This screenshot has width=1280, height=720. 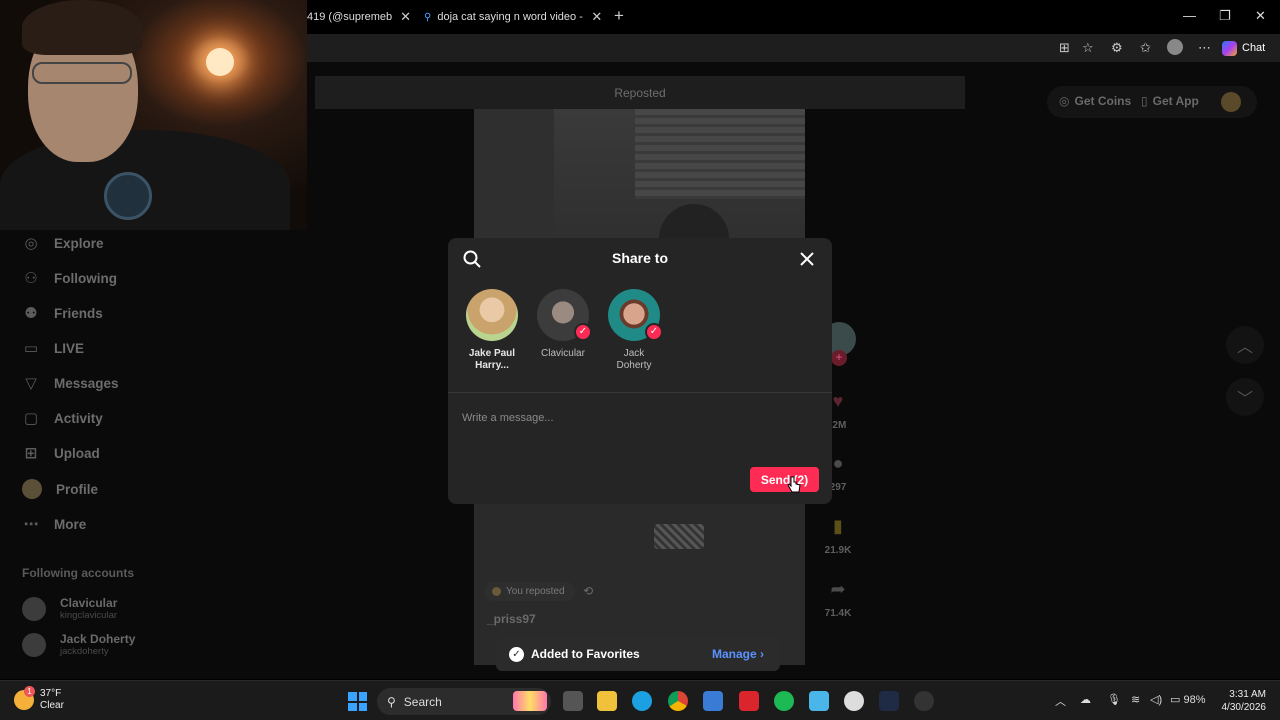 I want to click on message-input, so click(x=640, y=418).